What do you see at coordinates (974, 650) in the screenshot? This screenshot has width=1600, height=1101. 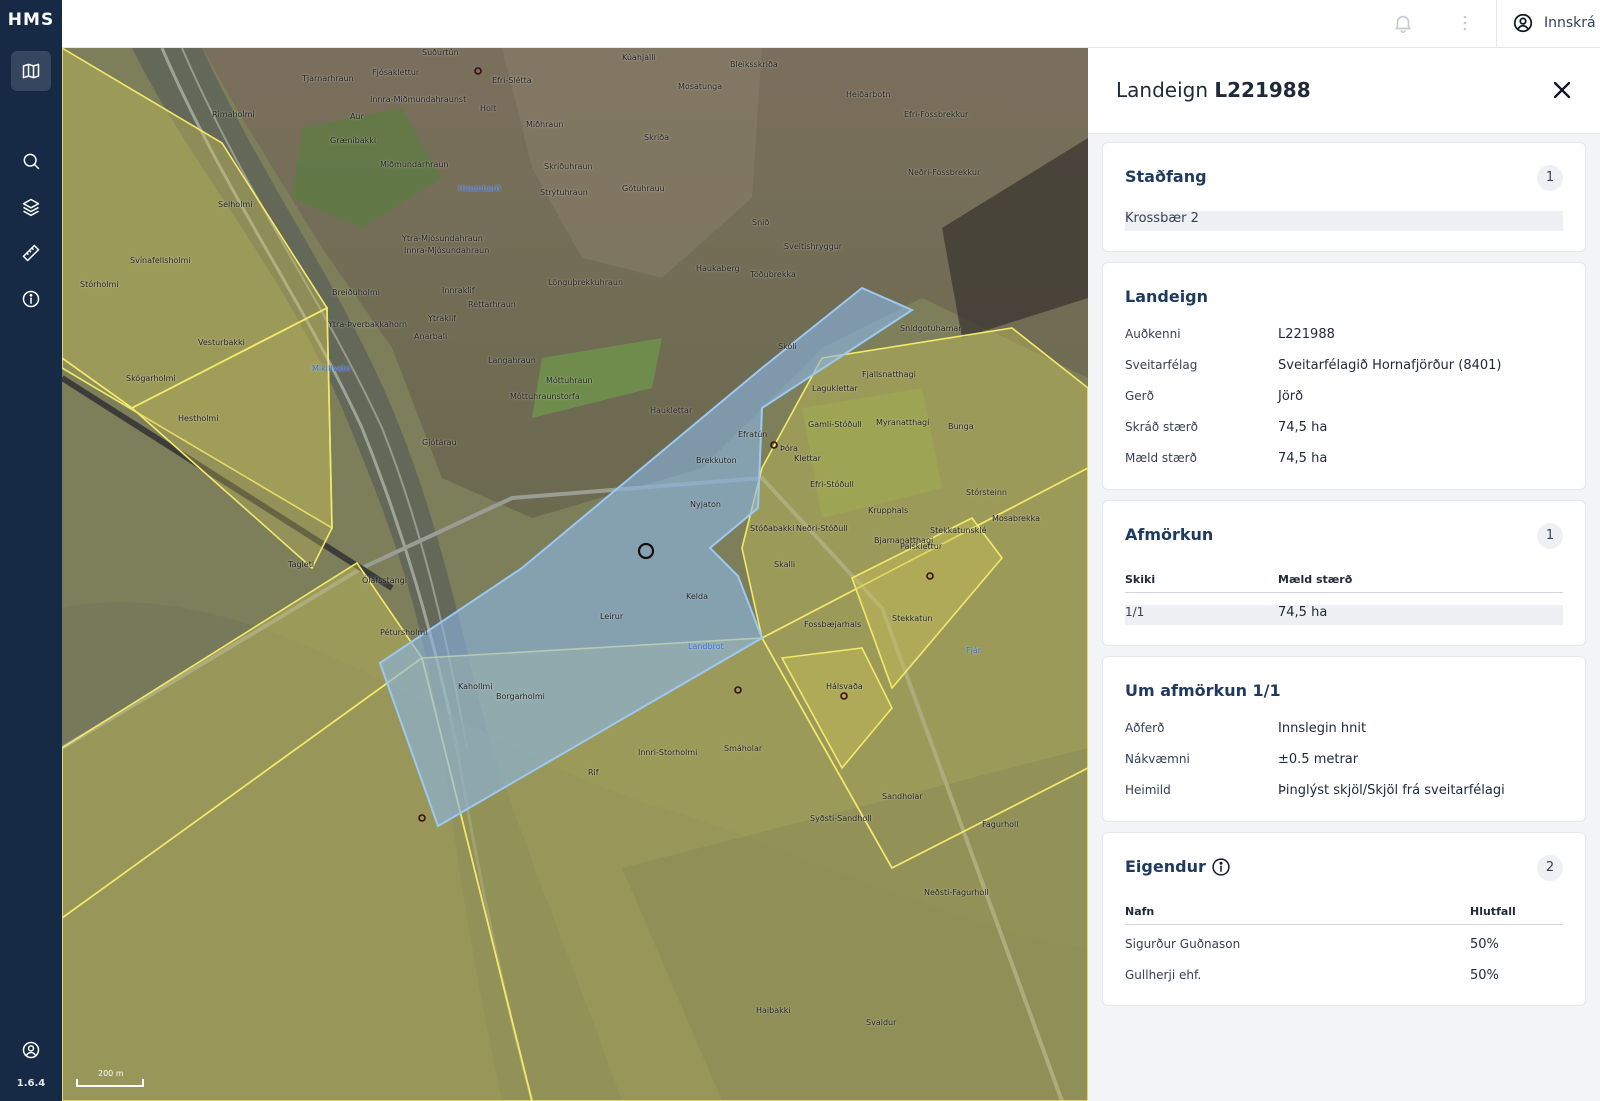 I see `map-label: Fjár` at bounding box center [974, 650].